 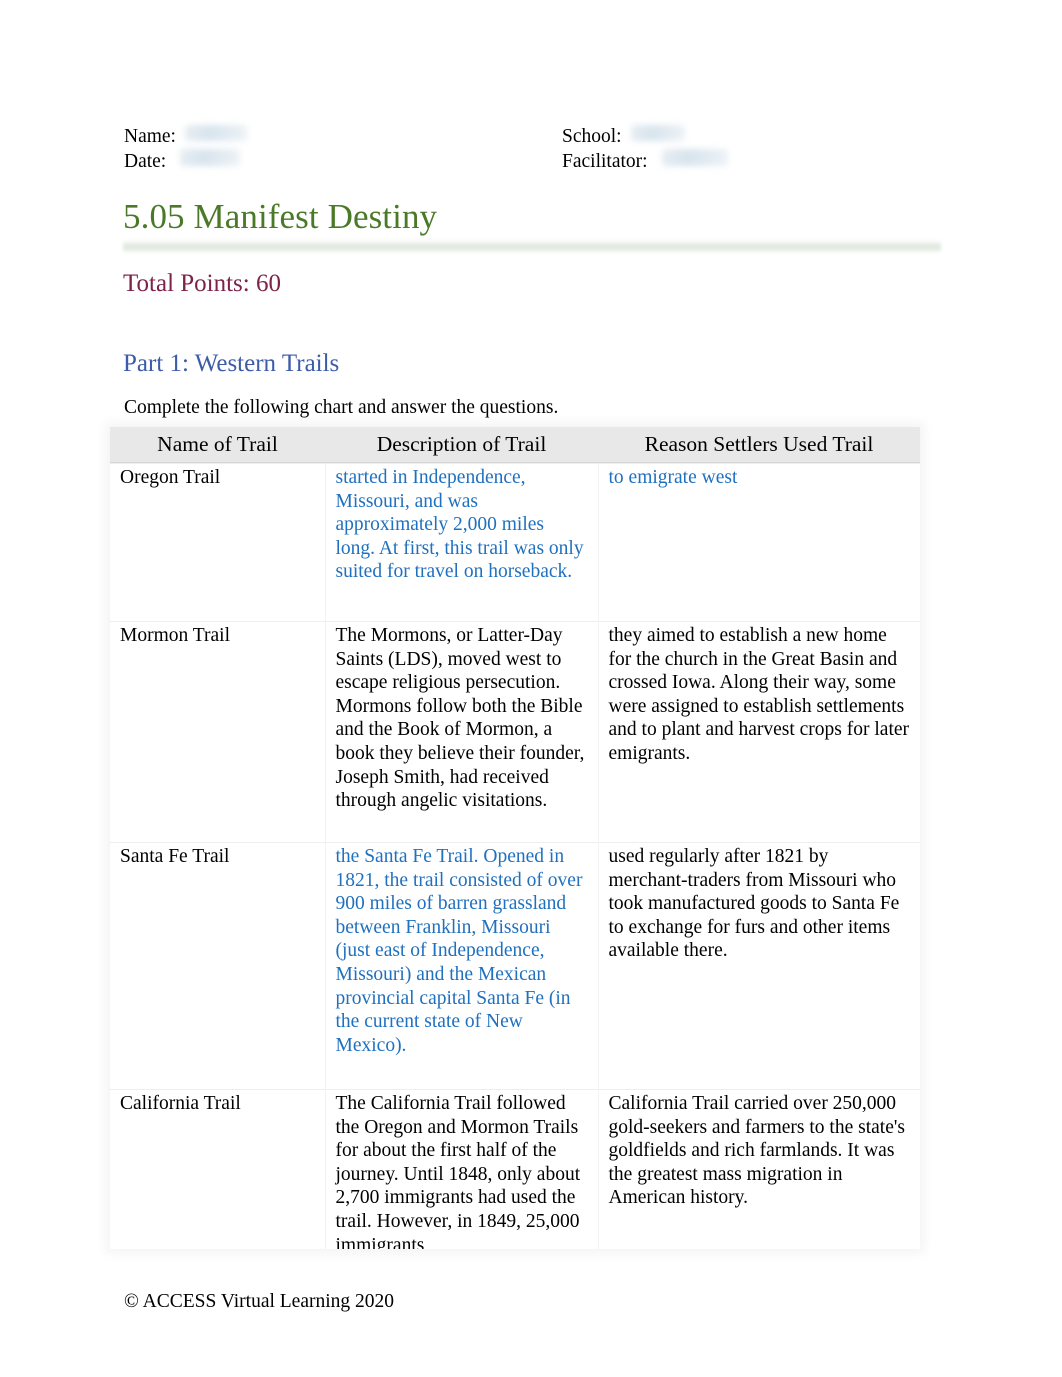 I want to click on cell-trail-name: Oregon Trail, so click(x=218, y=542).